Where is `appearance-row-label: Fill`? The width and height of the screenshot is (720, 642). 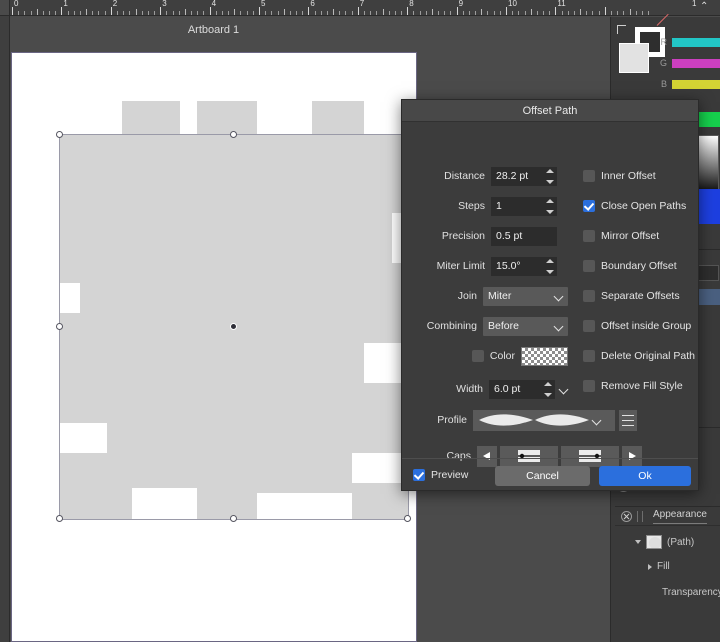
appearance-row-label: Fill is located at coordinates (663, 566).